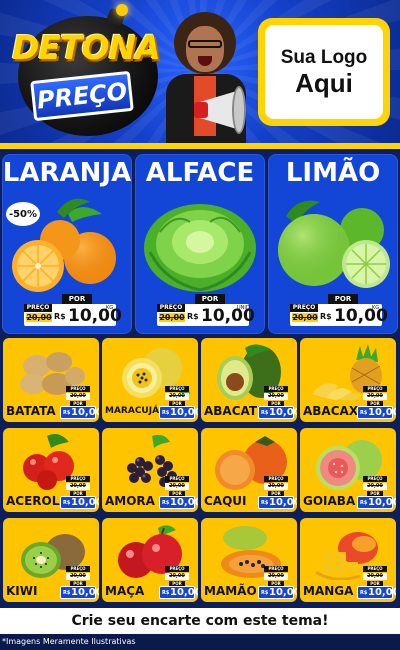  What do you see at coordinates (22, 591) in the screenshot?
I see `product-name: KIWI` at bounding box center [22, 591].